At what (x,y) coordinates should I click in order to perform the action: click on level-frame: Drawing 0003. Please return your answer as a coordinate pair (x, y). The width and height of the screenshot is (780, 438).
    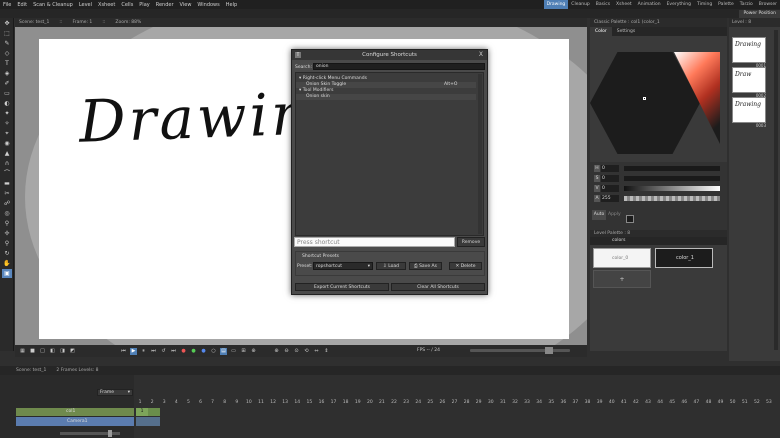
    Looking at the image, I should click on (749, 112).